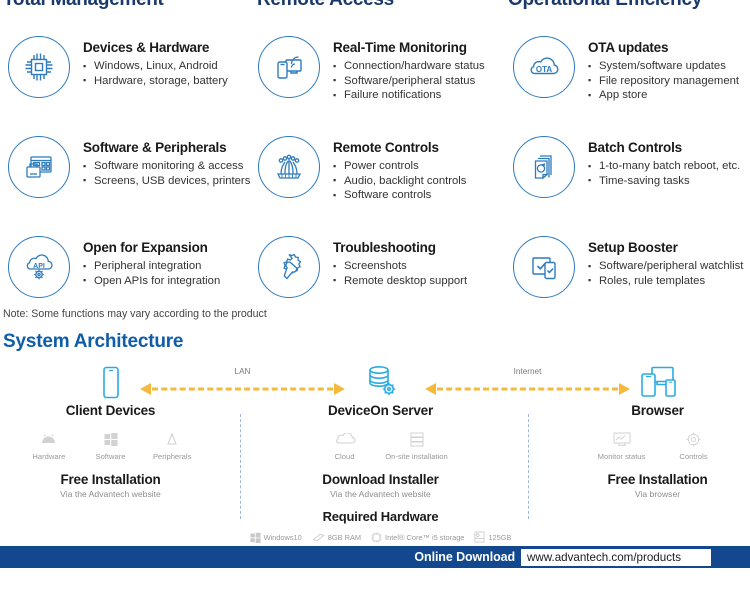 The width and height of the screenshot is (750, 591). Describe the element at coordinates (380, 516) in the screenshot. I see `requirements-title: Required Hardware` at that location.